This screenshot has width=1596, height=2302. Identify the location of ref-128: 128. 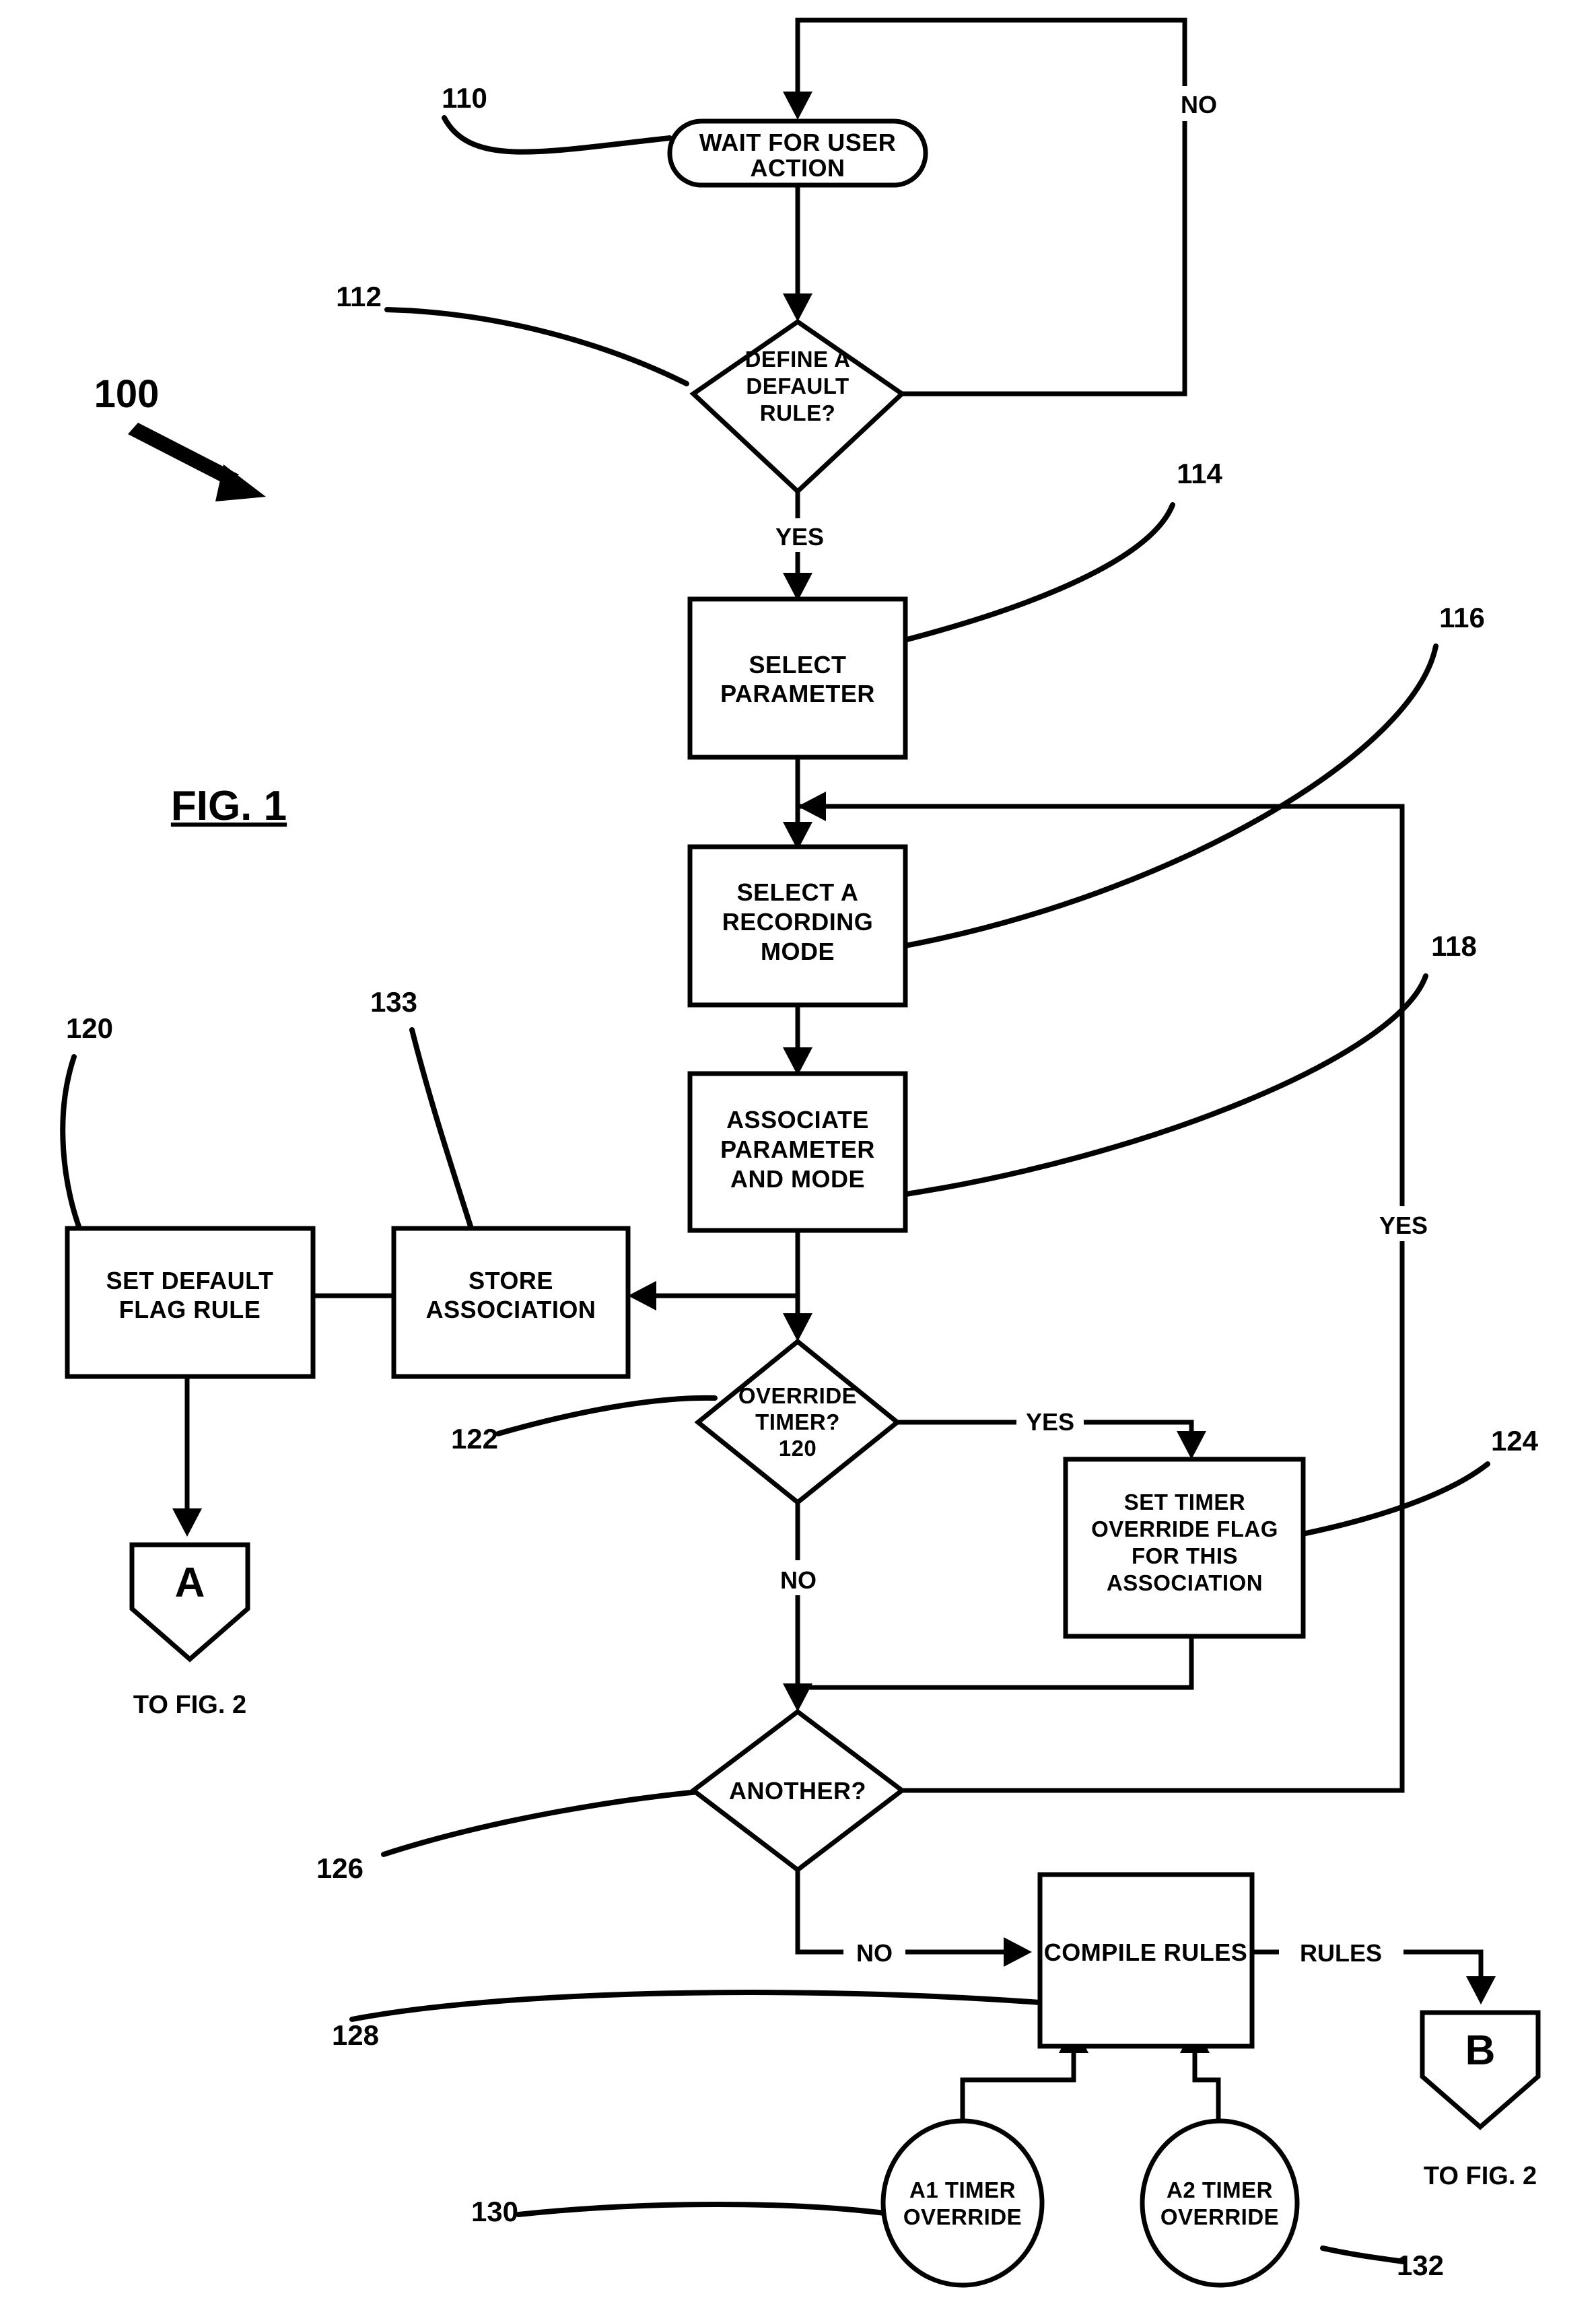
(356, 2035).